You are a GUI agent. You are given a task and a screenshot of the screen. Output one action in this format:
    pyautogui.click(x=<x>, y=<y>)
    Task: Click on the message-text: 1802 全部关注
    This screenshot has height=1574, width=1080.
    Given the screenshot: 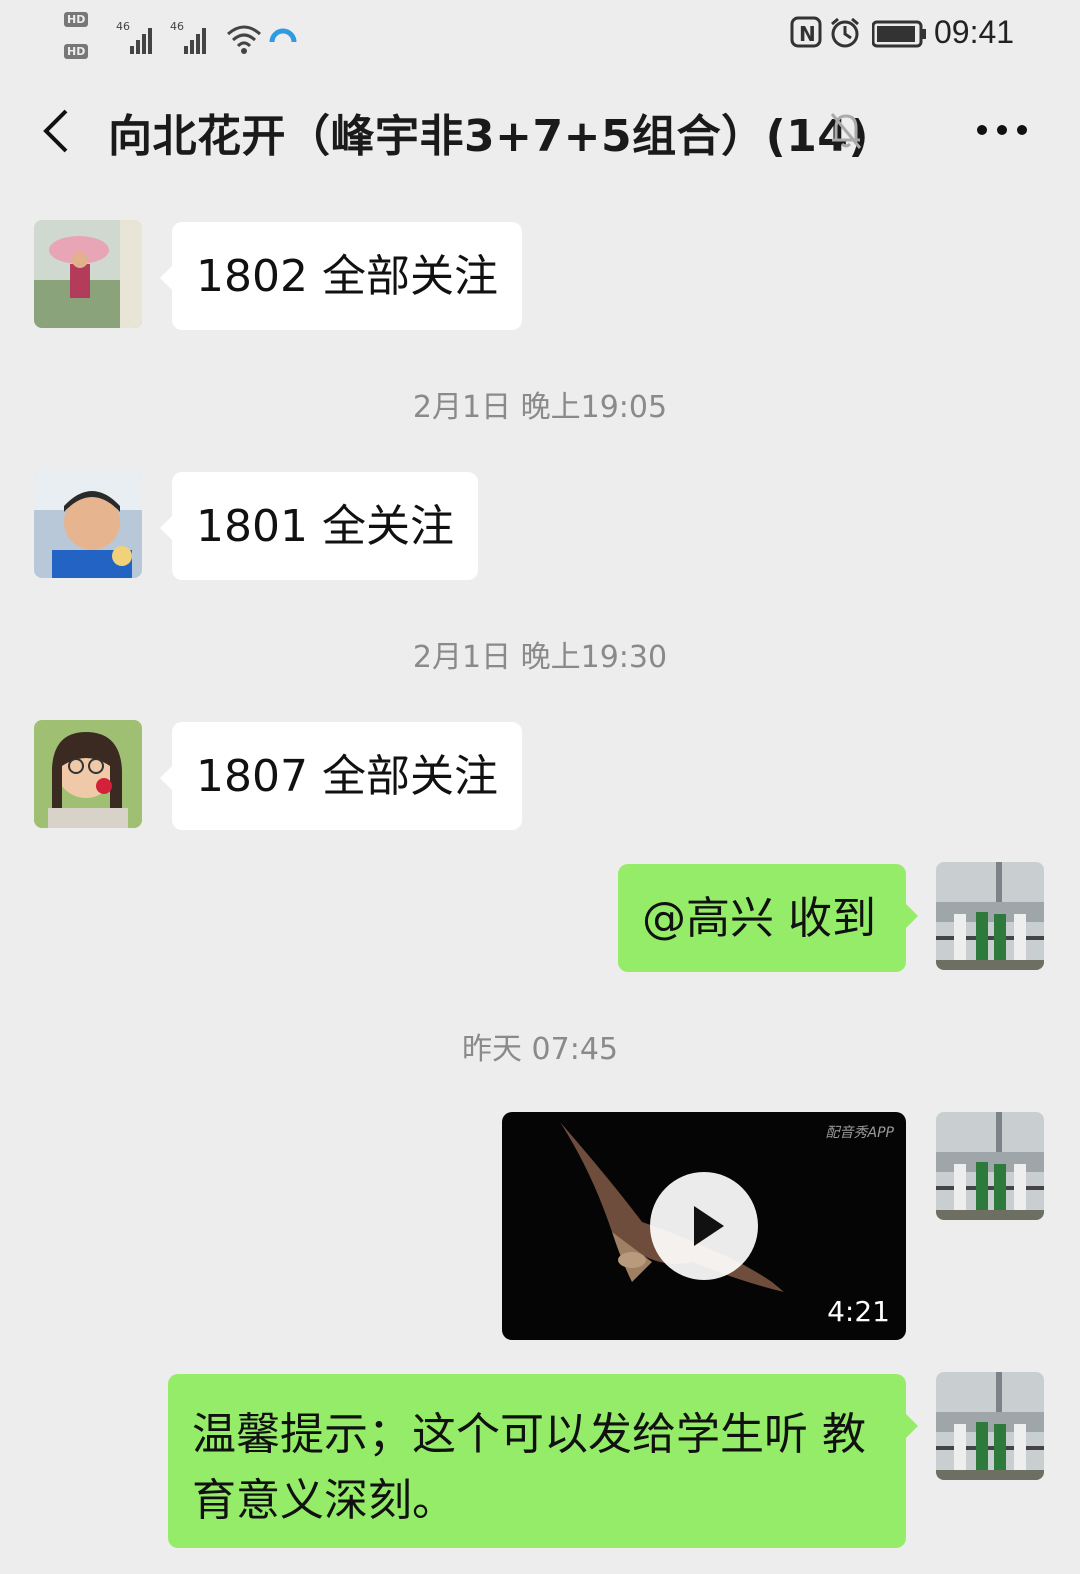 What is the action you would take?
    pyautogui.click(x=347, y=276)
    